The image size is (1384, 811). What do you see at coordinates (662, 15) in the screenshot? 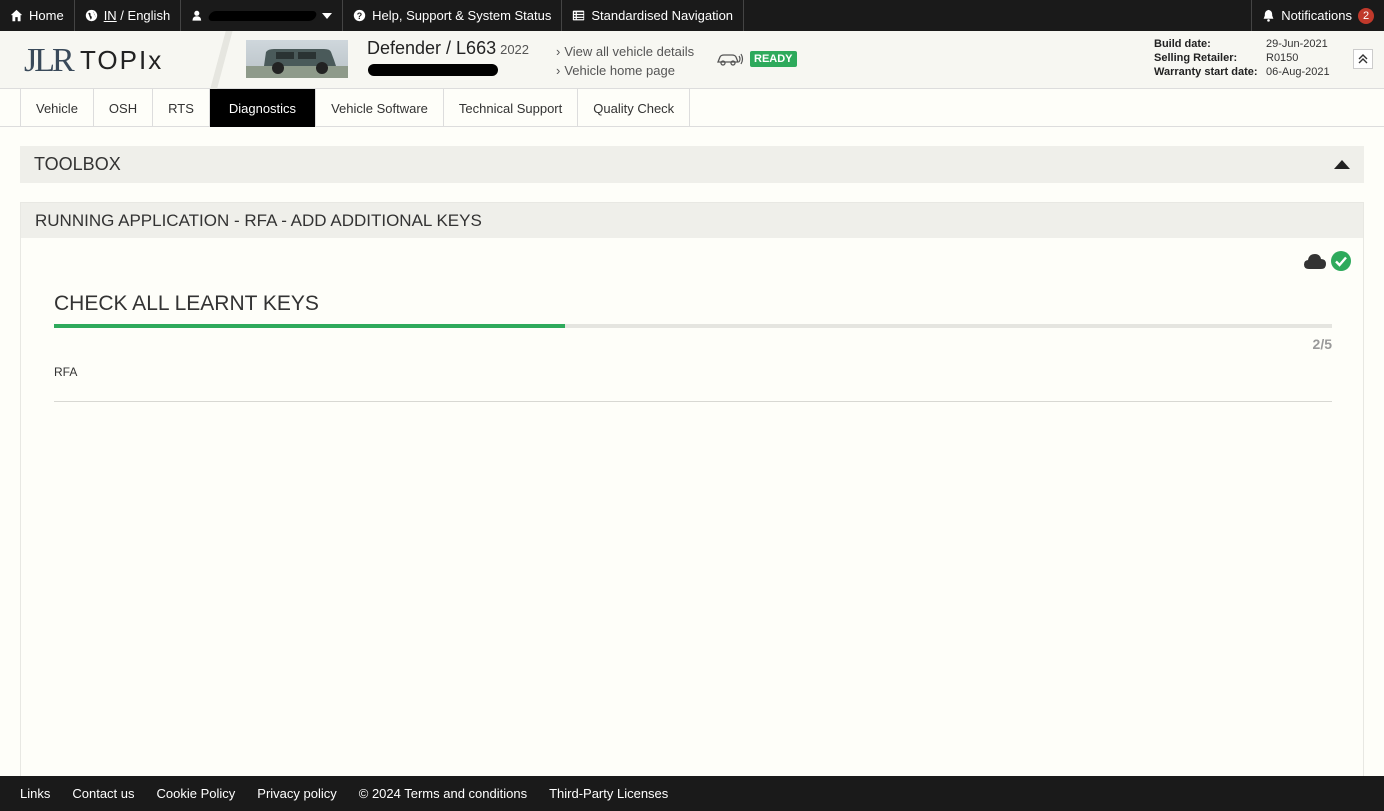
I see `navigation-label: Standardised Navigation` at bounding box center [662, 15].